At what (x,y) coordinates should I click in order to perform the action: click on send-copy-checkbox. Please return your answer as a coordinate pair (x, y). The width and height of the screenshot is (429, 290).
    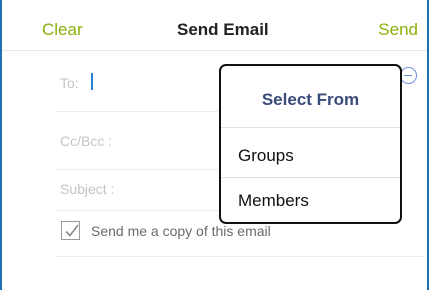
    Looking at the image, I should click on (70, 230).